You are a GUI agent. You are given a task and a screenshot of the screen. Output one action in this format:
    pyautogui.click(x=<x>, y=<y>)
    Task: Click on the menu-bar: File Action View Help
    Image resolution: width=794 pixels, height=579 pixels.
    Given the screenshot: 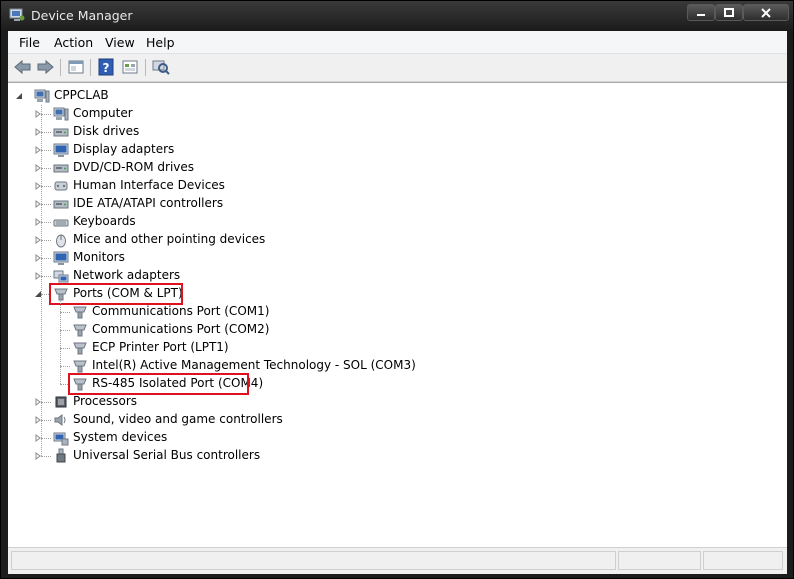 What is the action you would take?
    pyautogui.click(x=397, y=42)
    